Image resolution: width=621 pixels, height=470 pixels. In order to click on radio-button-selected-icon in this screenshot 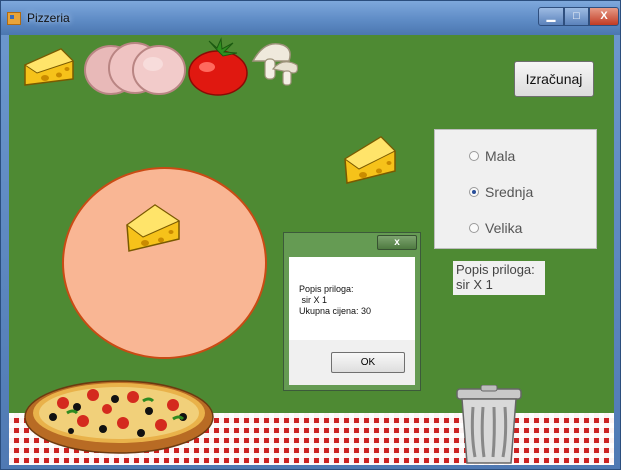, I will do `click(474, 192)`.